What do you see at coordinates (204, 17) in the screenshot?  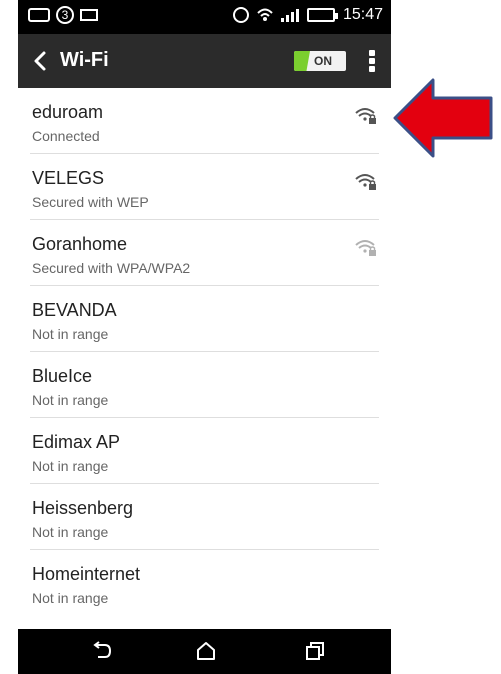 I see `status-bar: 3 15:47` at bounding box center [204, 17].